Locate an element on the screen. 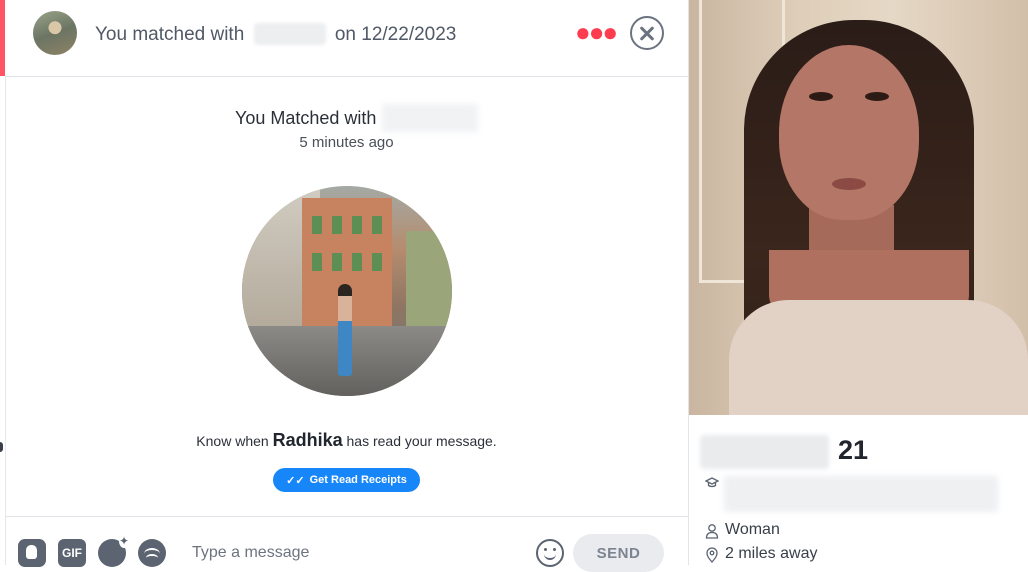 This screenshot has width=1028, height=572. chat-header: You matched with on 12/22/2023 ●●● is located at coordinates (346, 38).